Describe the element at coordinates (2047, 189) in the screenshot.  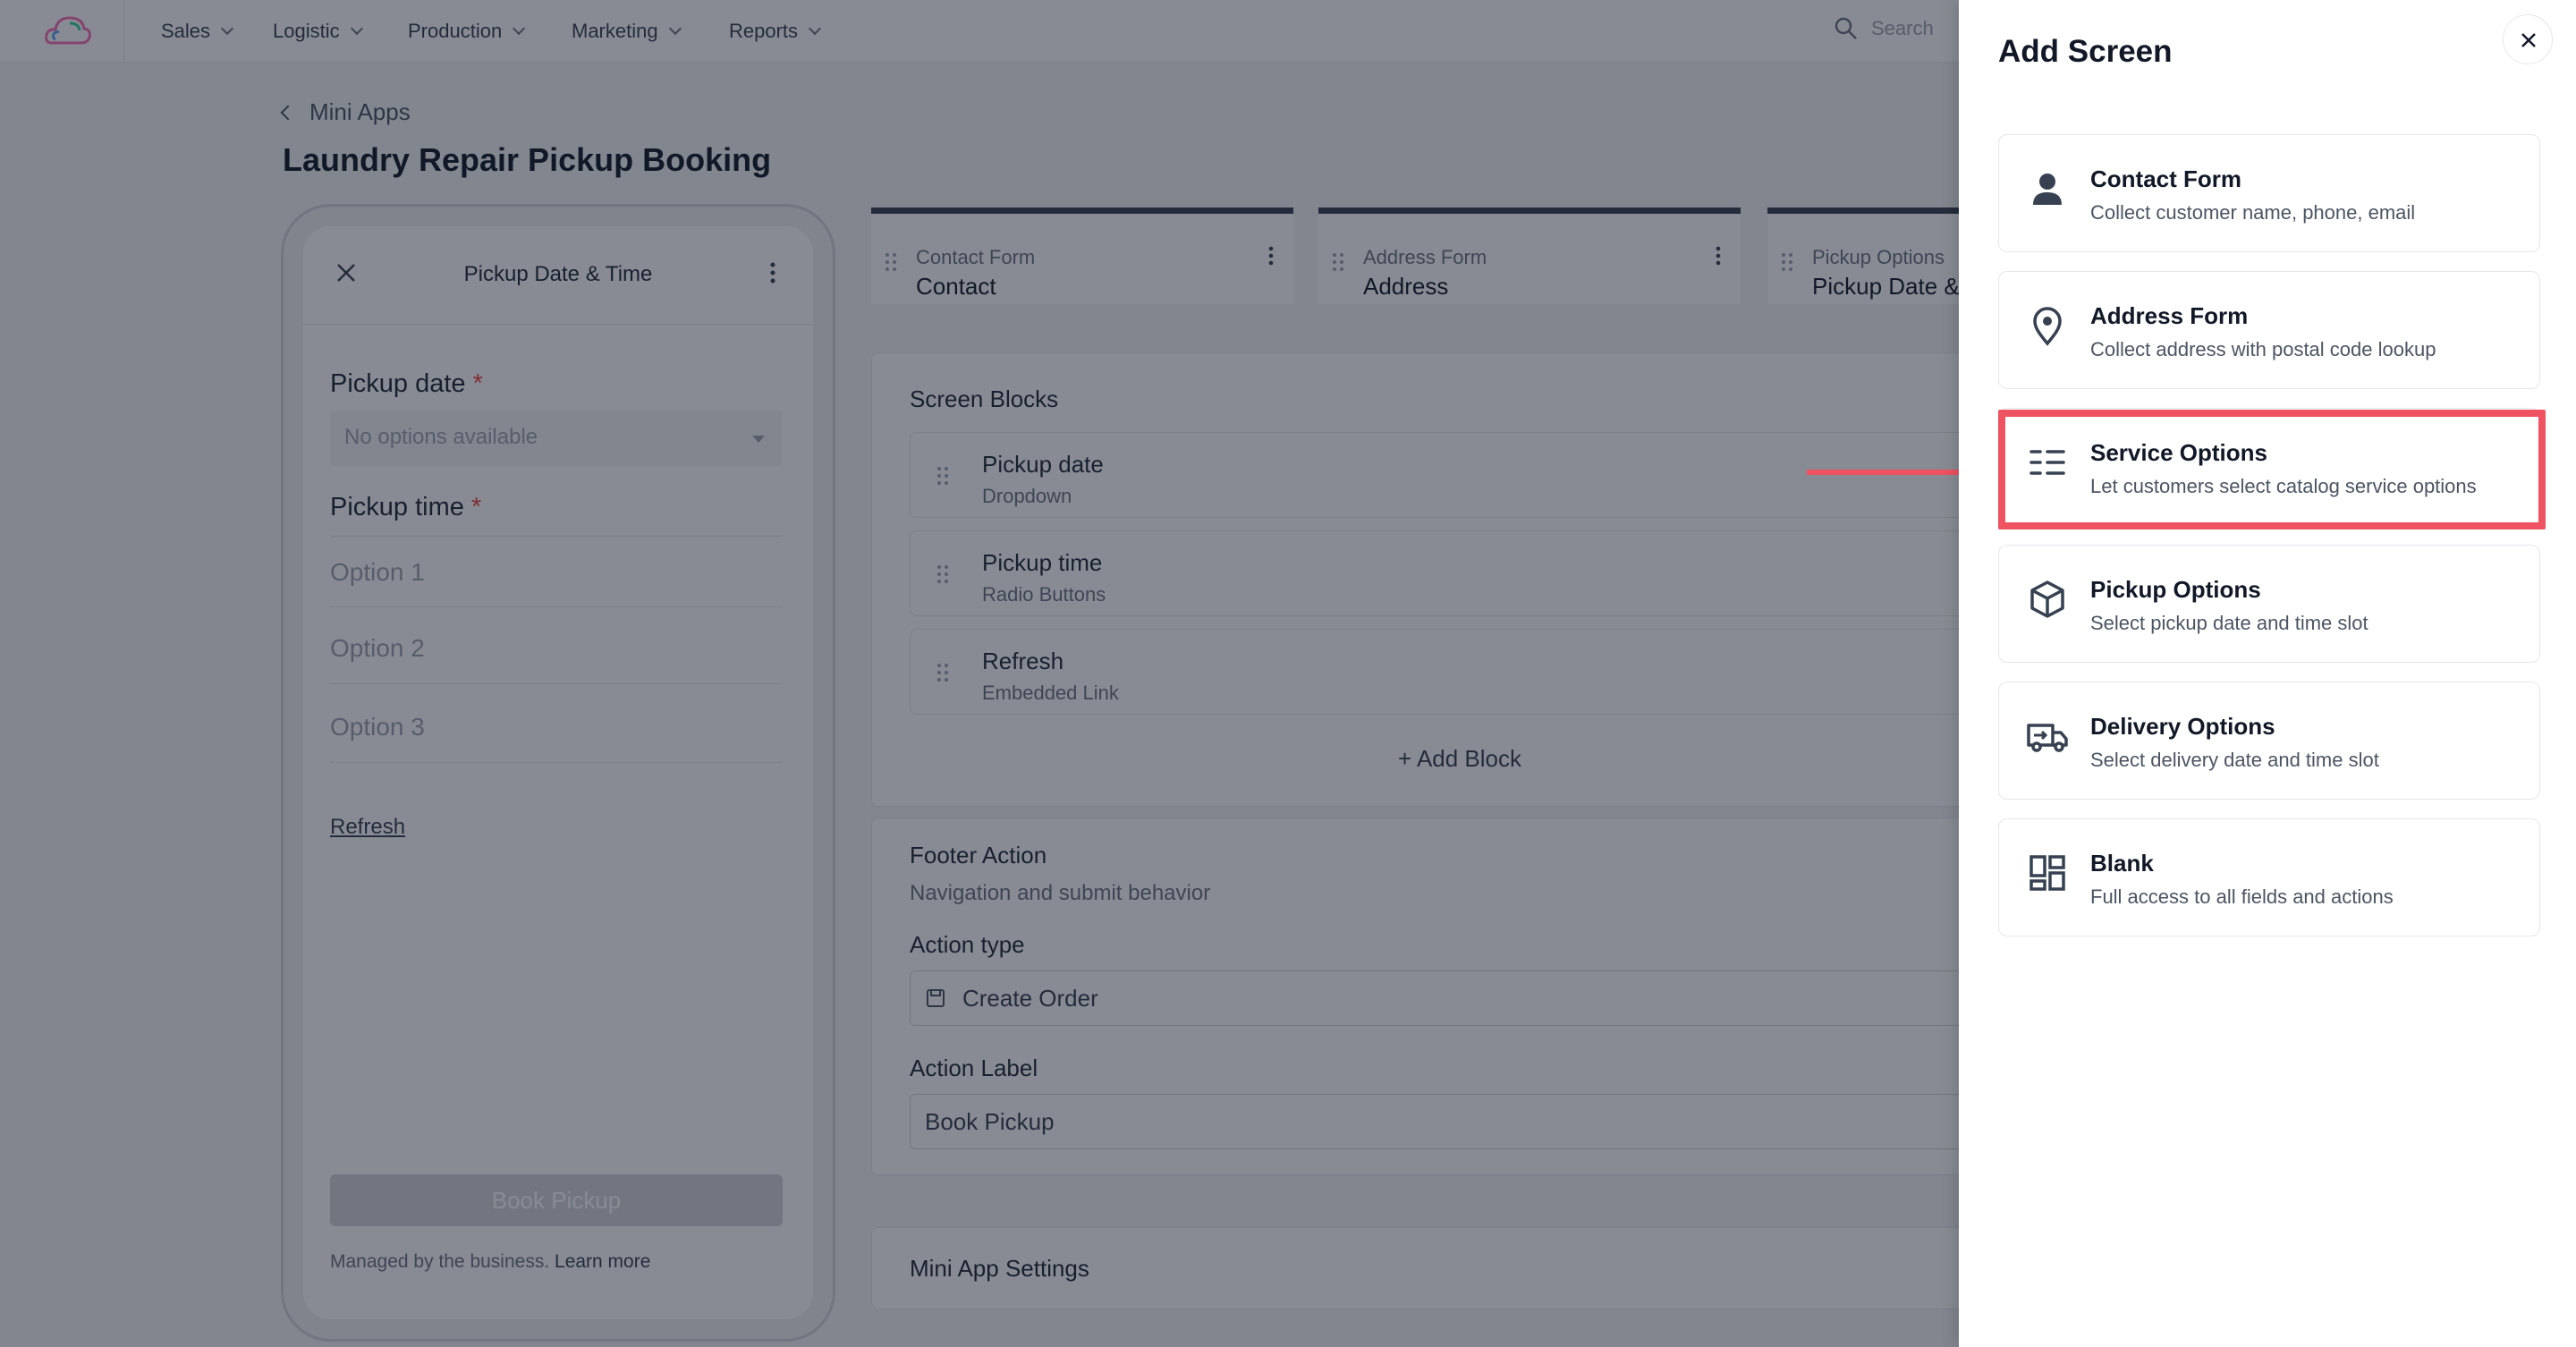
I see `person-icon` at that location.